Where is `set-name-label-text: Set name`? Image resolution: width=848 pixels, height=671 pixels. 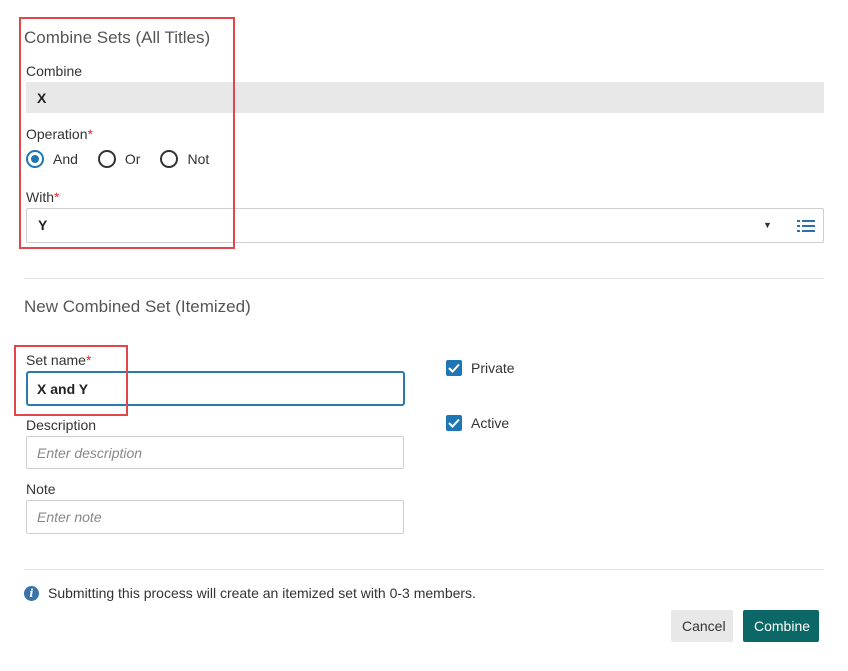 set-name-label-text: Set name is located at coordinates (56, 360).